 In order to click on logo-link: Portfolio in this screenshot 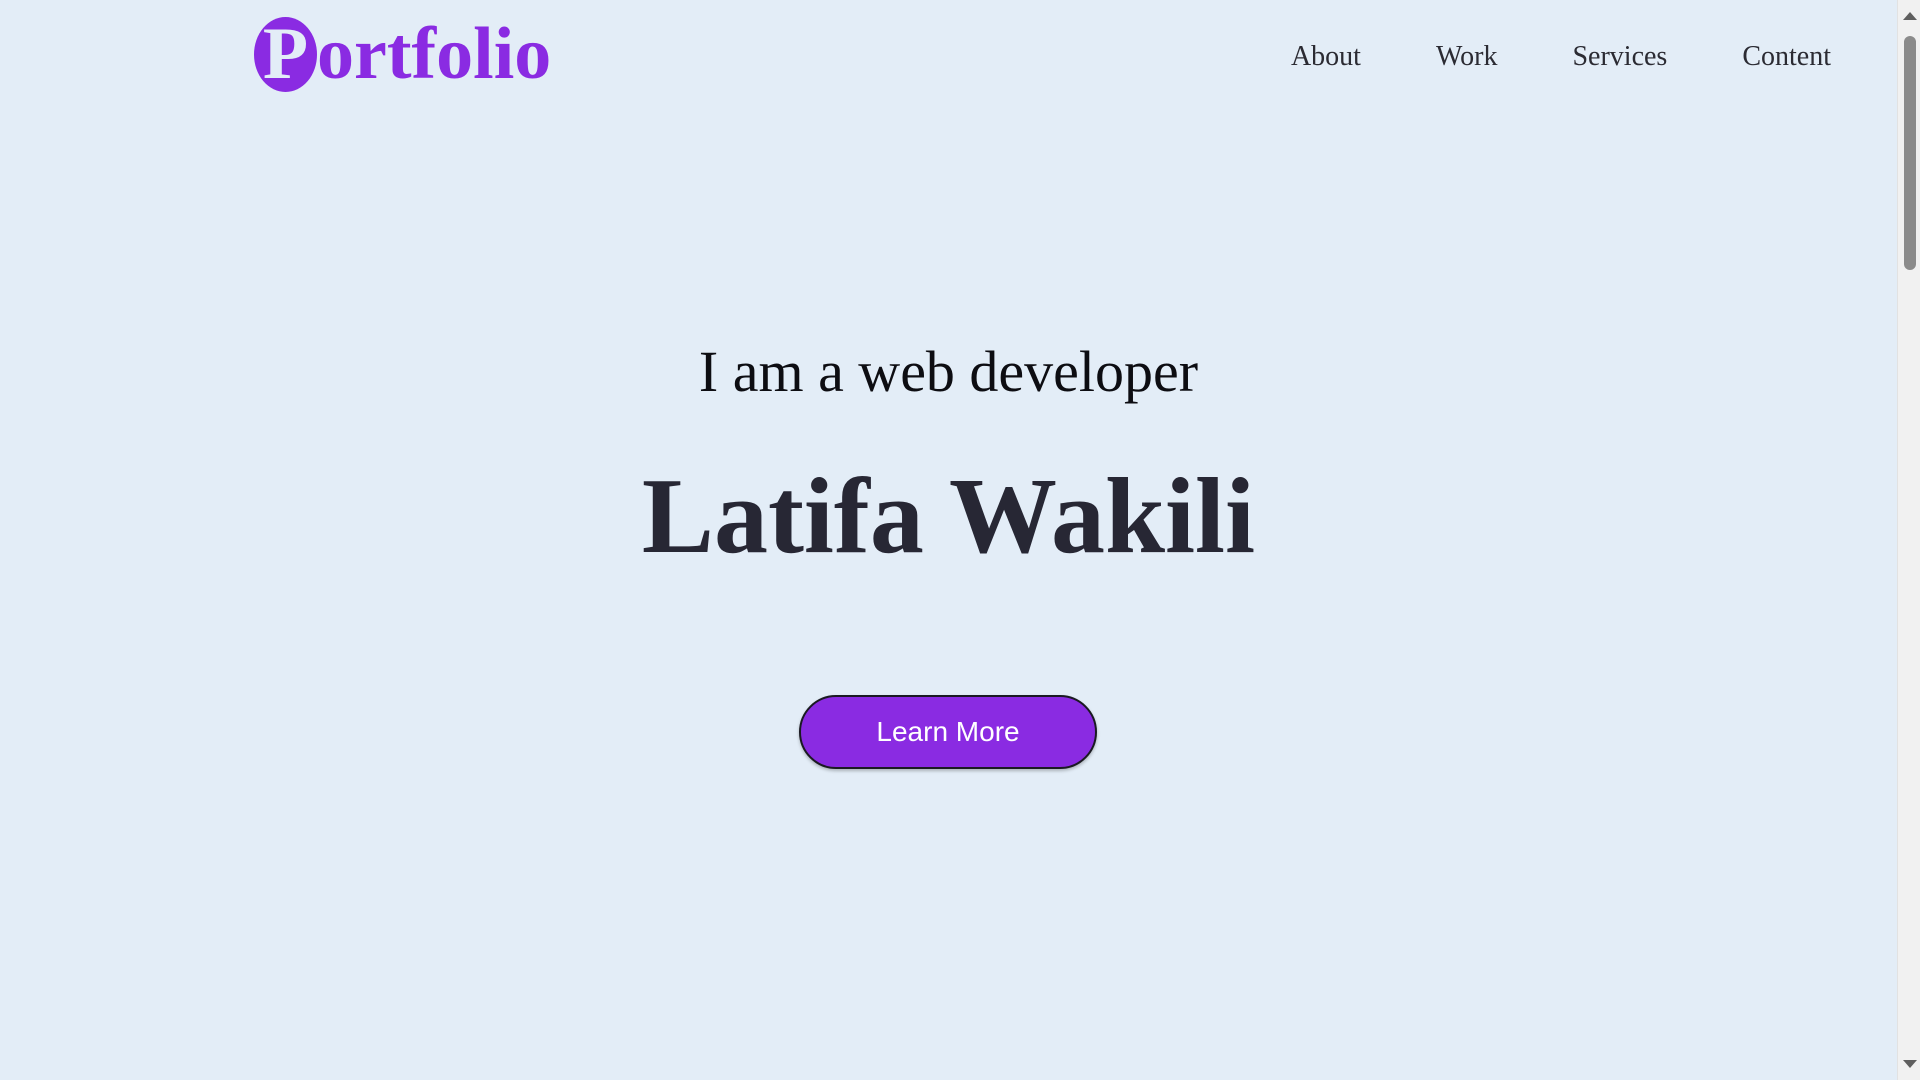, I will do `click(402, 54)`.